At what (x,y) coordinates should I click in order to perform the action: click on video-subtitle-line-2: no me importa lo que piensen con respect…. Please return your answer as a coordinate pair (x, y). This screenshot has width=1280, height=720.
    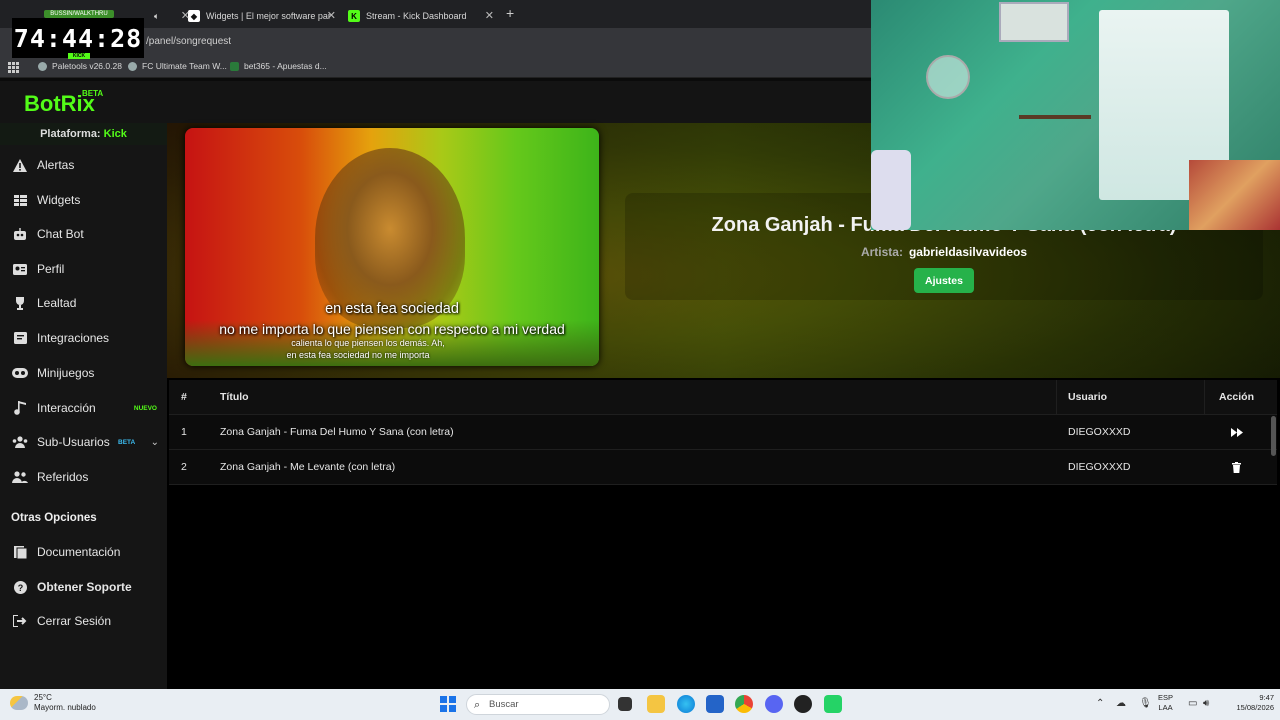
    Looking at the image, I should click on (392, 329).